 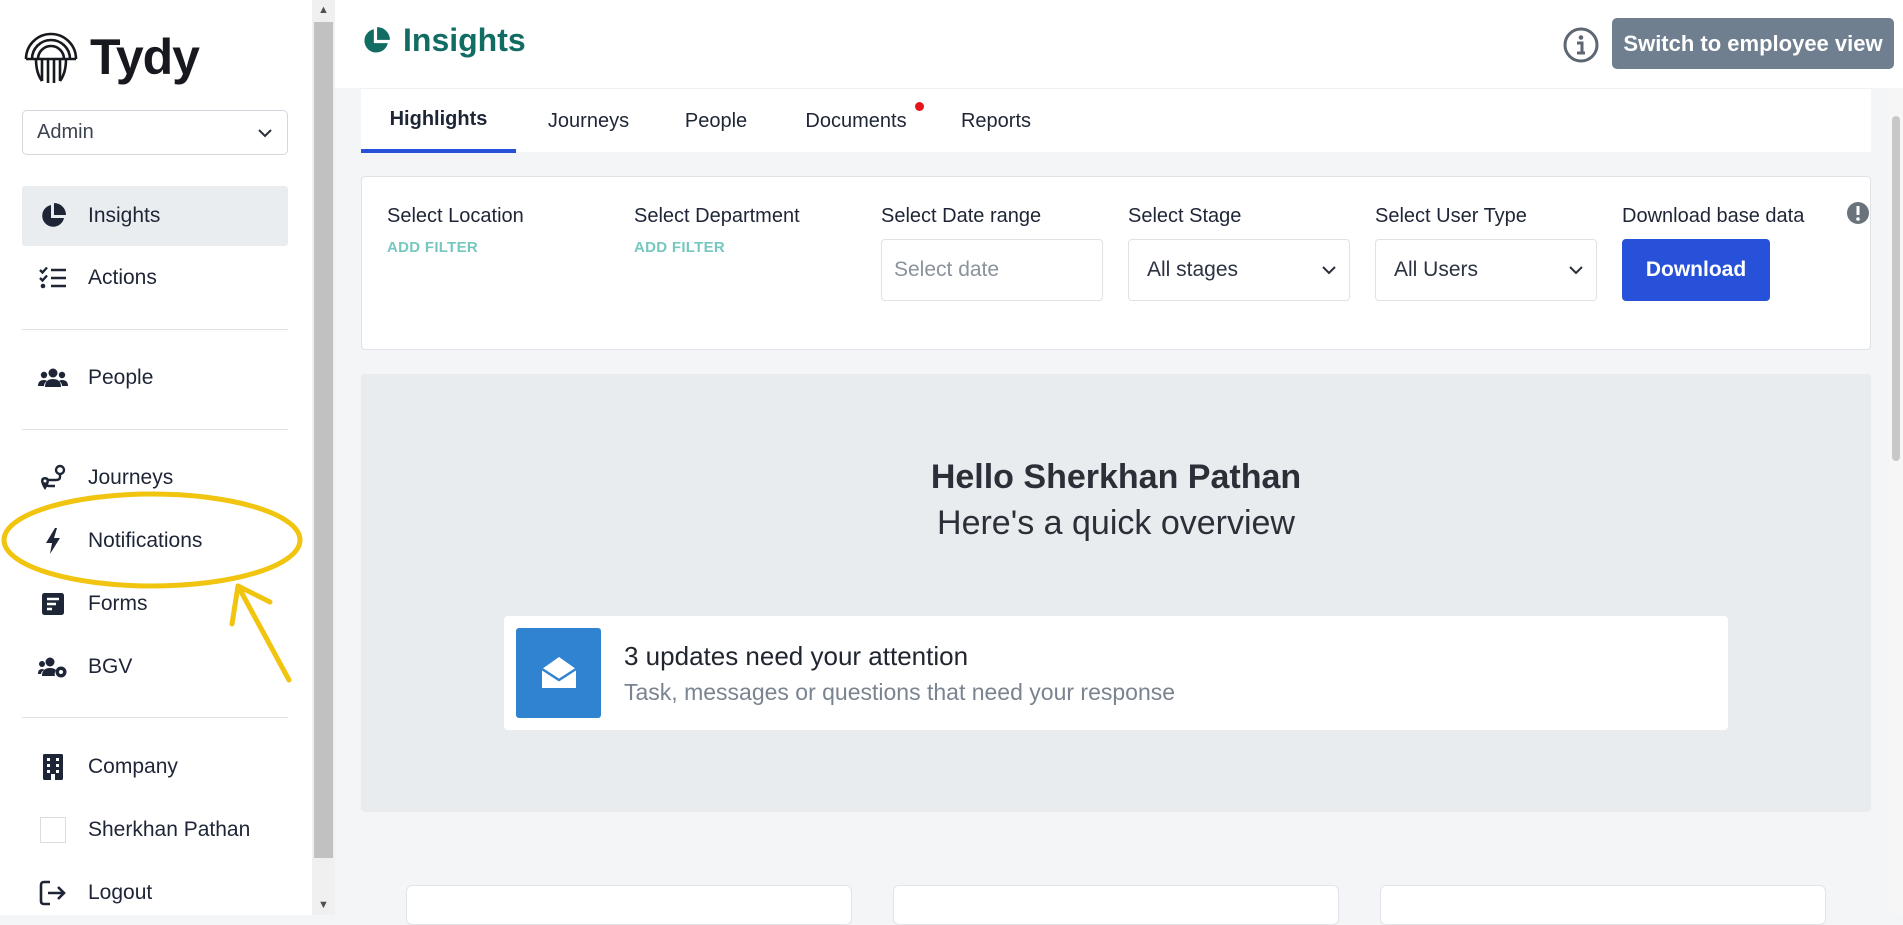 What do you see at coordinates (1753, 43) in the screenshot?
I see `switch-to-employee-view-button: Switch to employee view` at bounding box center [1753, 43].